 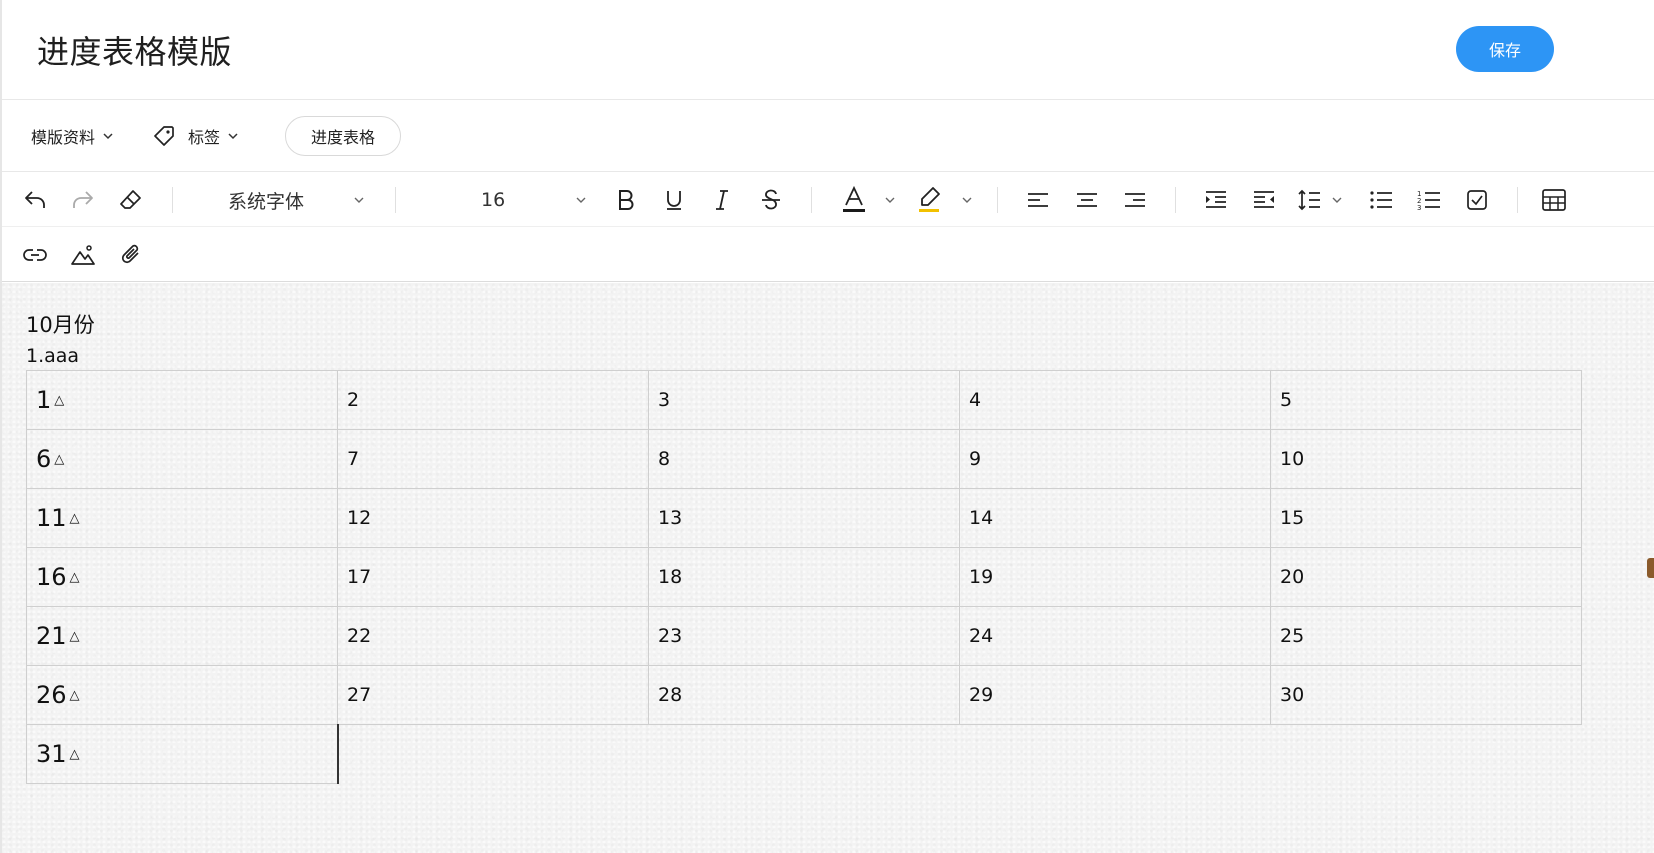 I want to click on table-cell: 27, so click(x=493, y=695).